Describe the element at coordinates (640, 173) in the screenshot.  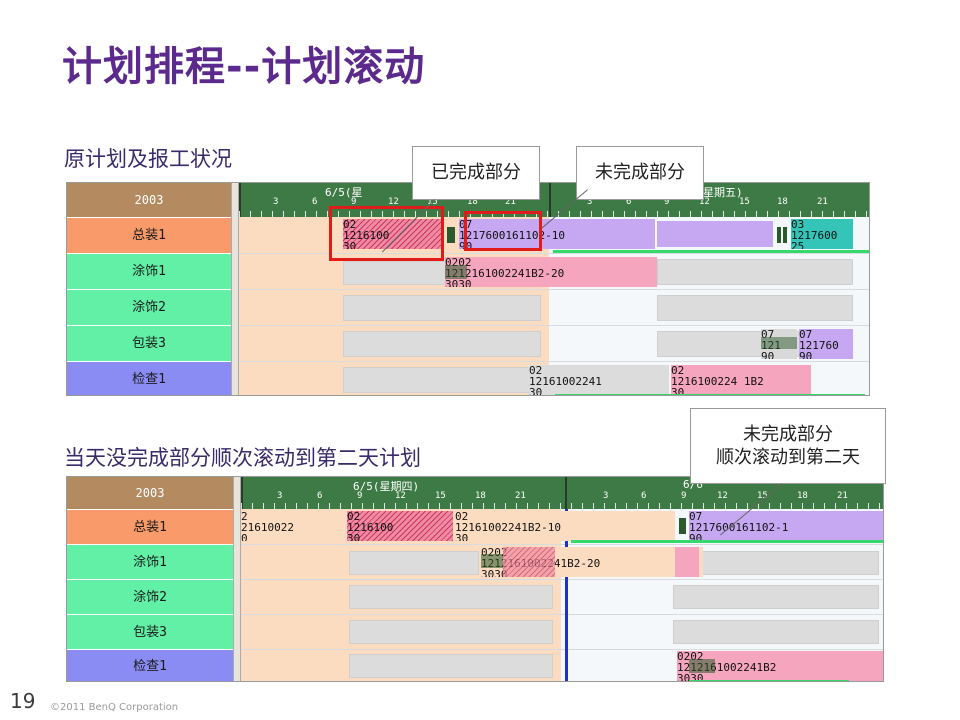
I see `callout-uncompleted: 未完成部分` at that location.